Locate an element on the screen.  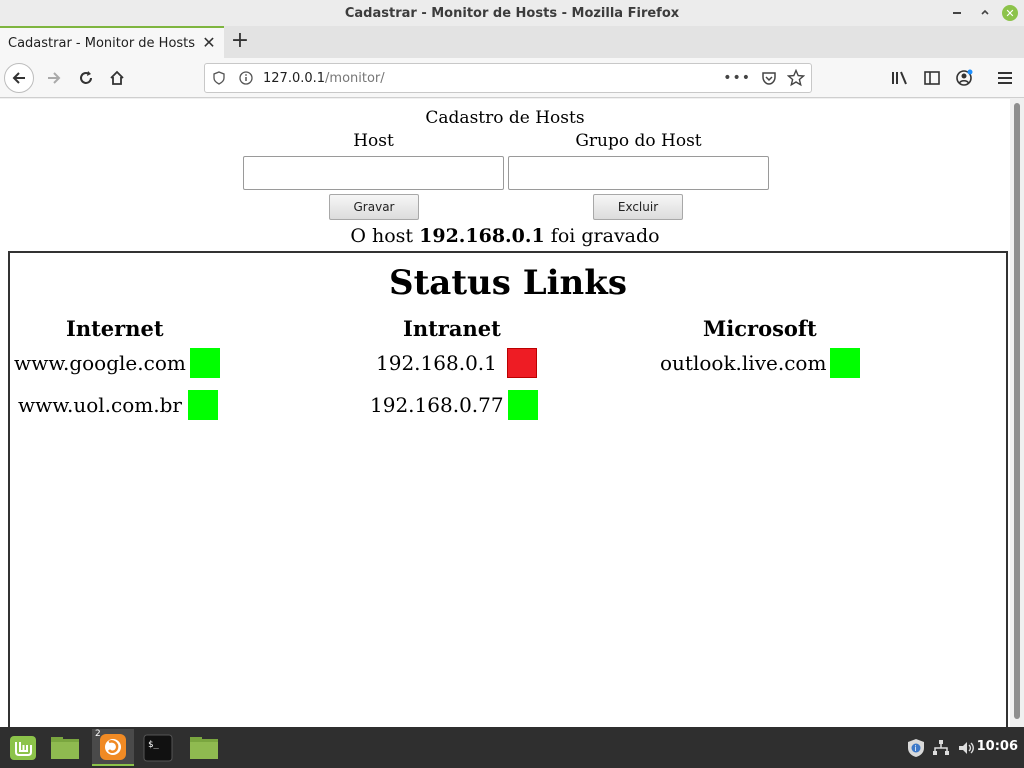
tab-title: Cadastrar - Monitor de Hosts is located at coordinates (102, 43).